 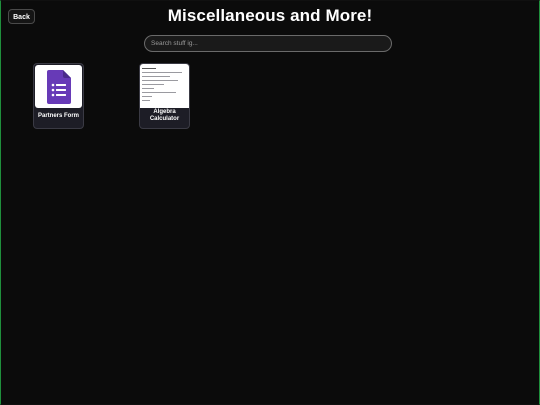 I want to click on page-title: Miscellaneous and More!, so click(x=270, y=15).